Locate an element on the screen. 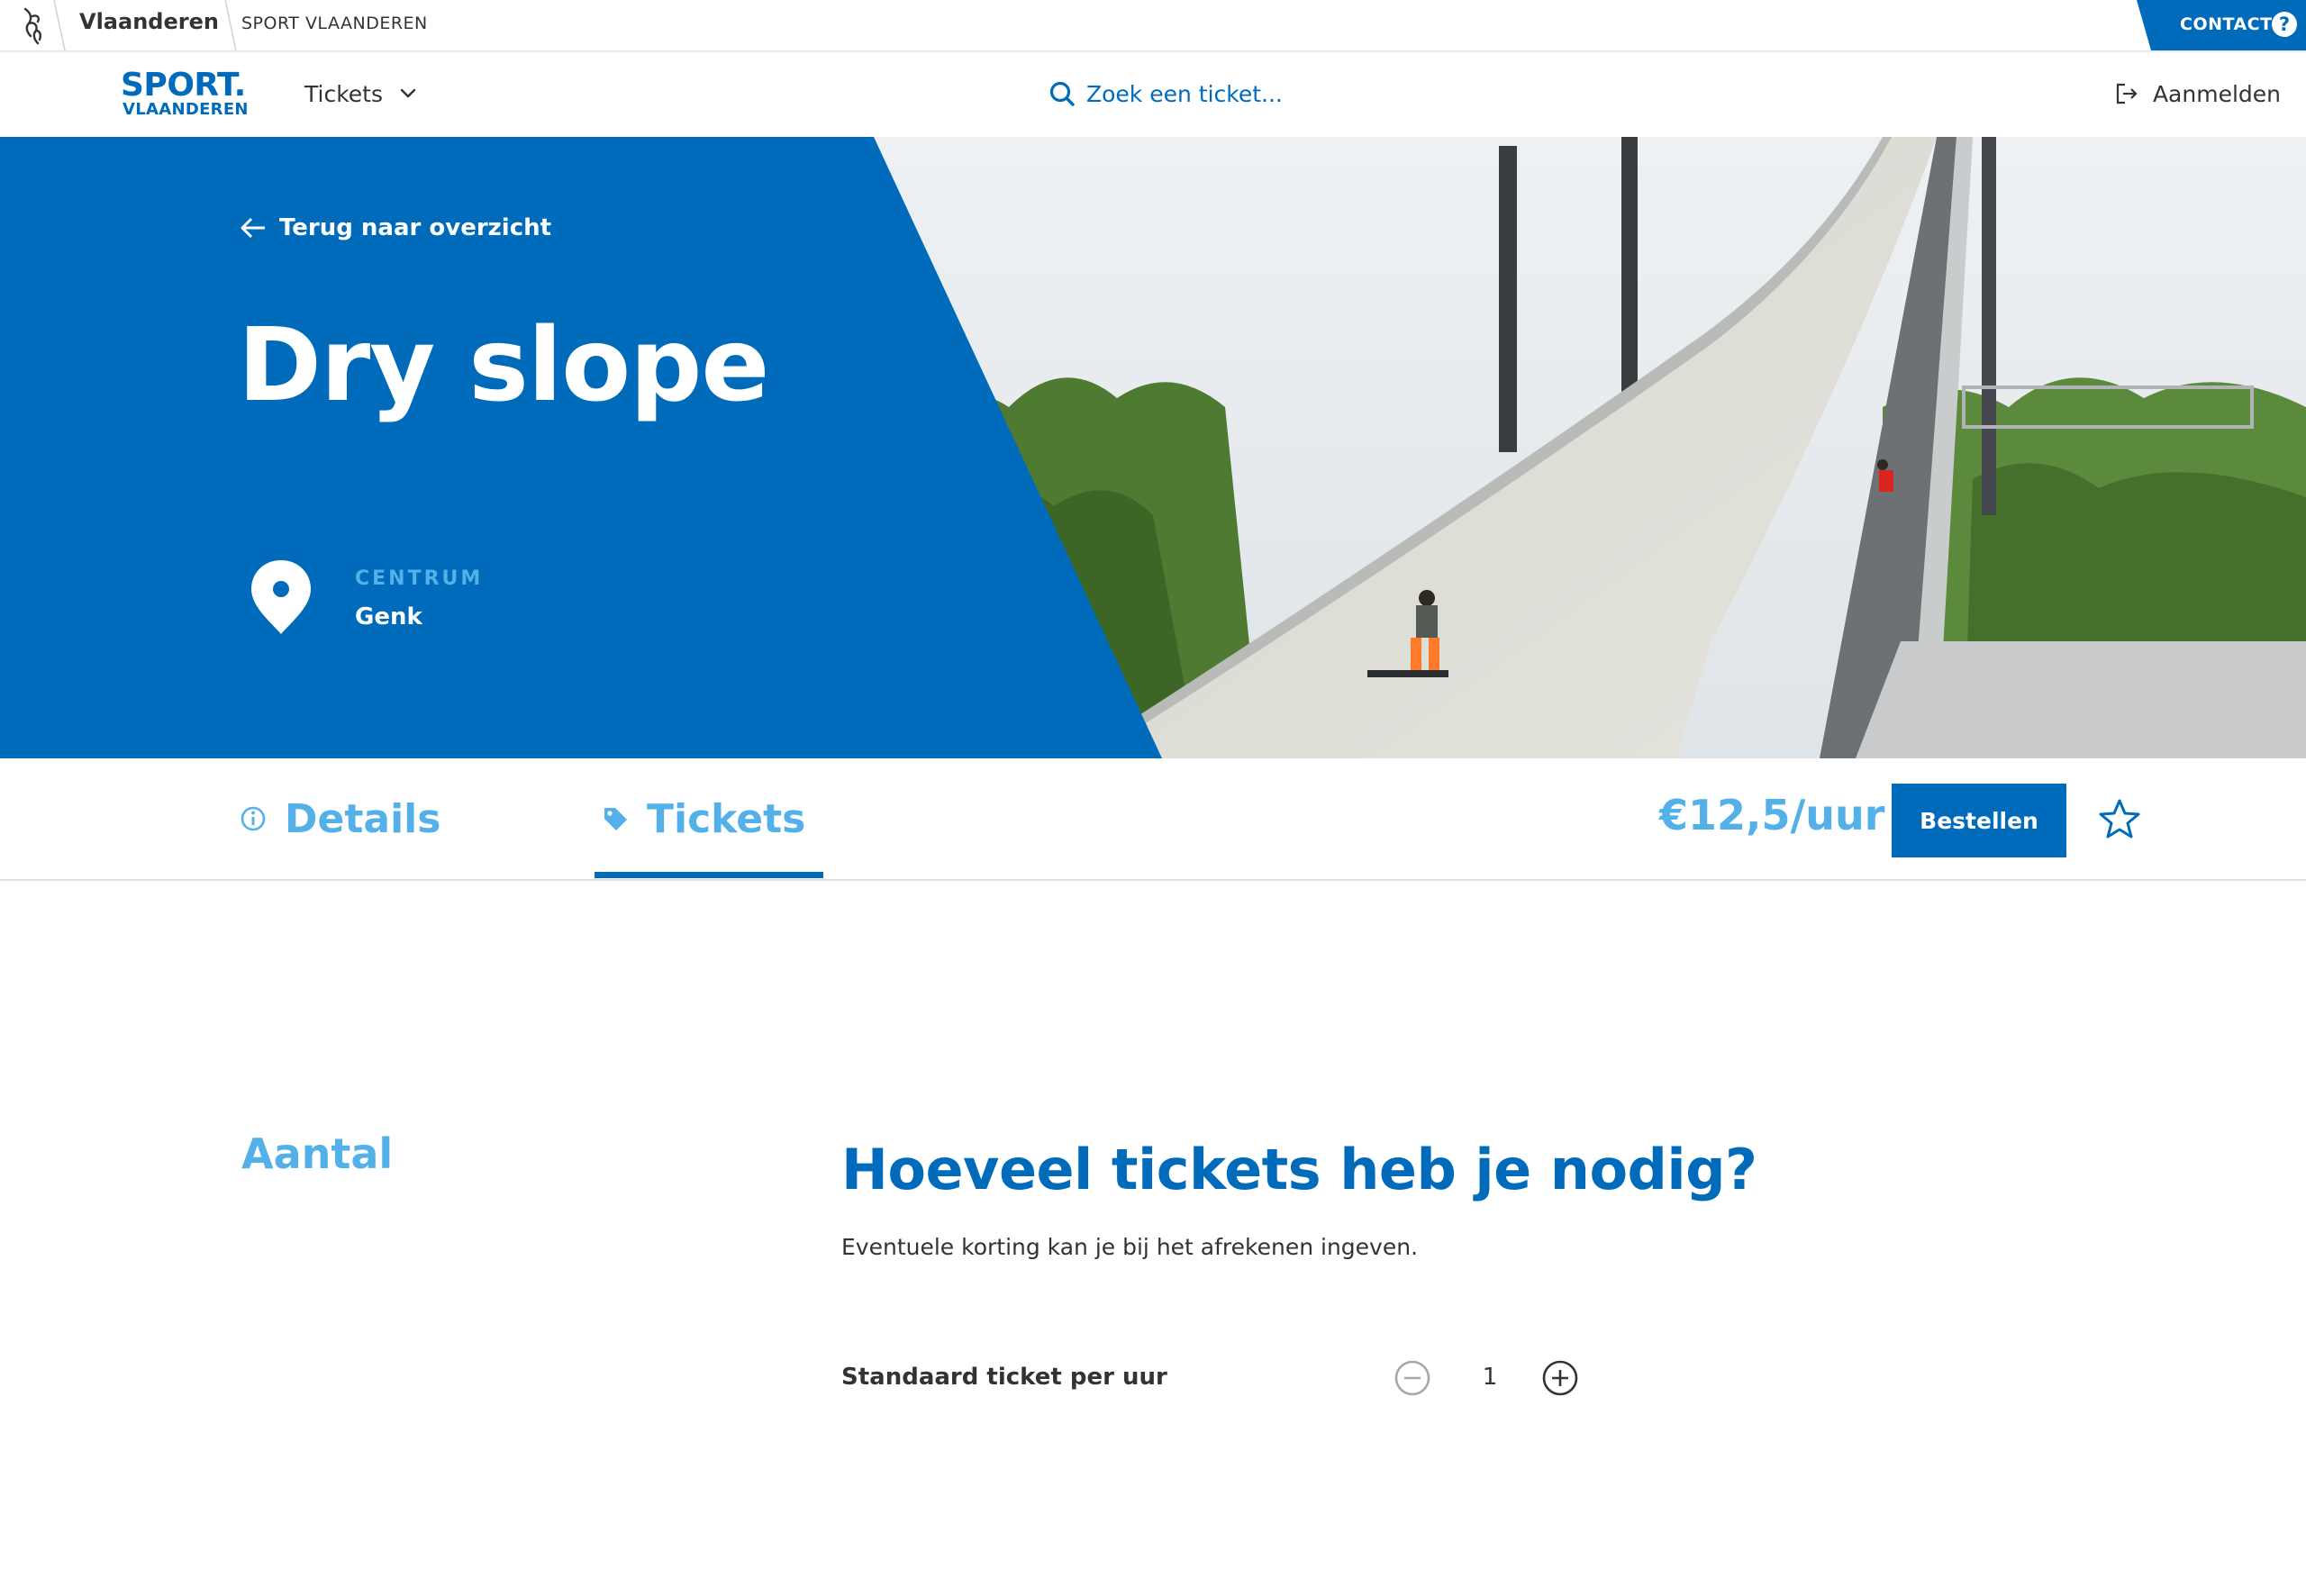  quantity-stepper: 1 is located at coordinates (1490, 1378).